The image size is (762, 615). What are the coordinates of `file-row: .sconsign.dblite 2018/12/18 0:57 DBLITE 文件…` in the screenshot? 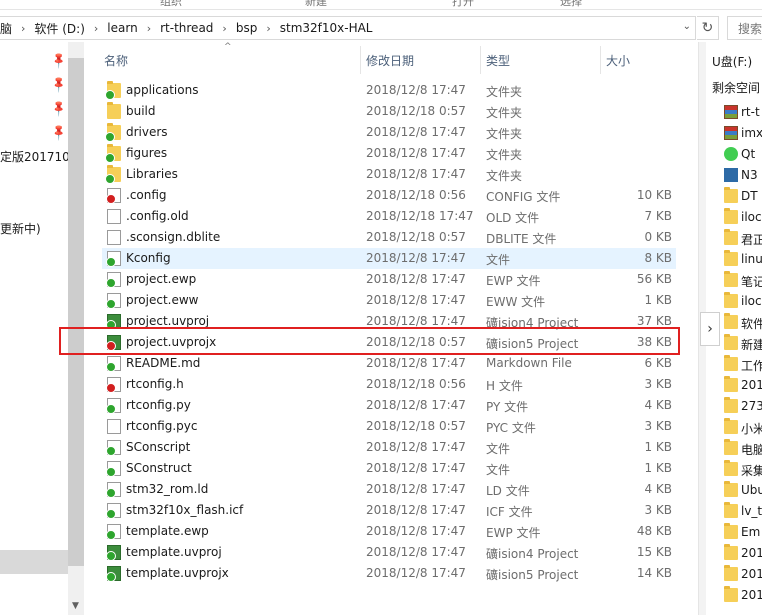 It's located at (389, 237).